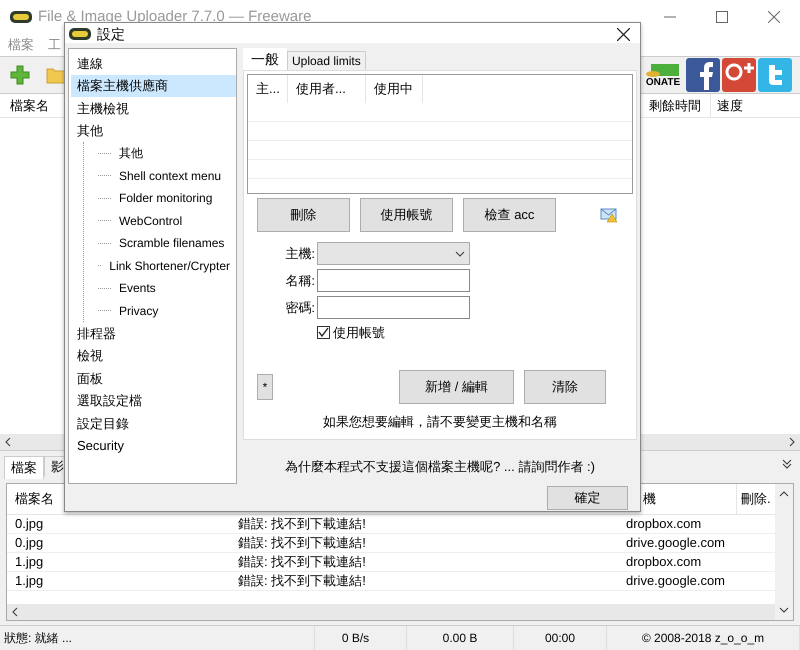 The height and width of the screenshot is (650, 800). I want to click on tree-item: 設定目錄, so click(103, 423).